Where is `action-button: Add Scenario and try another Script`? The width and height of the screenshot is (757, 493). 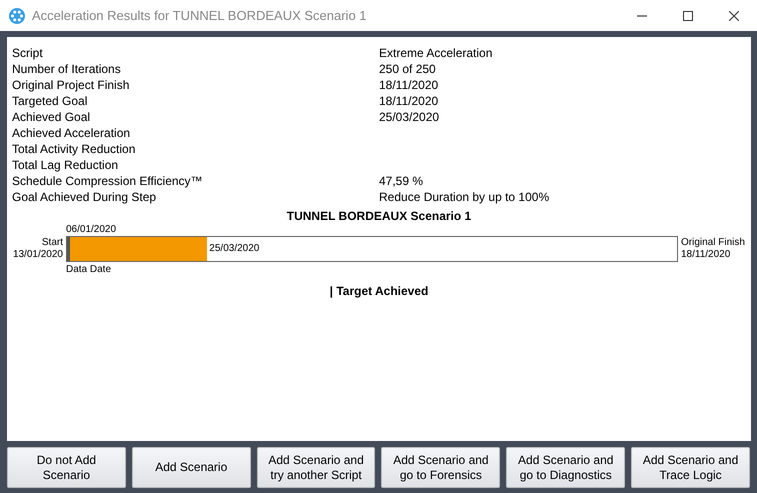 action-button: Add Scenario and try another Script is located at coordinates (316, 467).